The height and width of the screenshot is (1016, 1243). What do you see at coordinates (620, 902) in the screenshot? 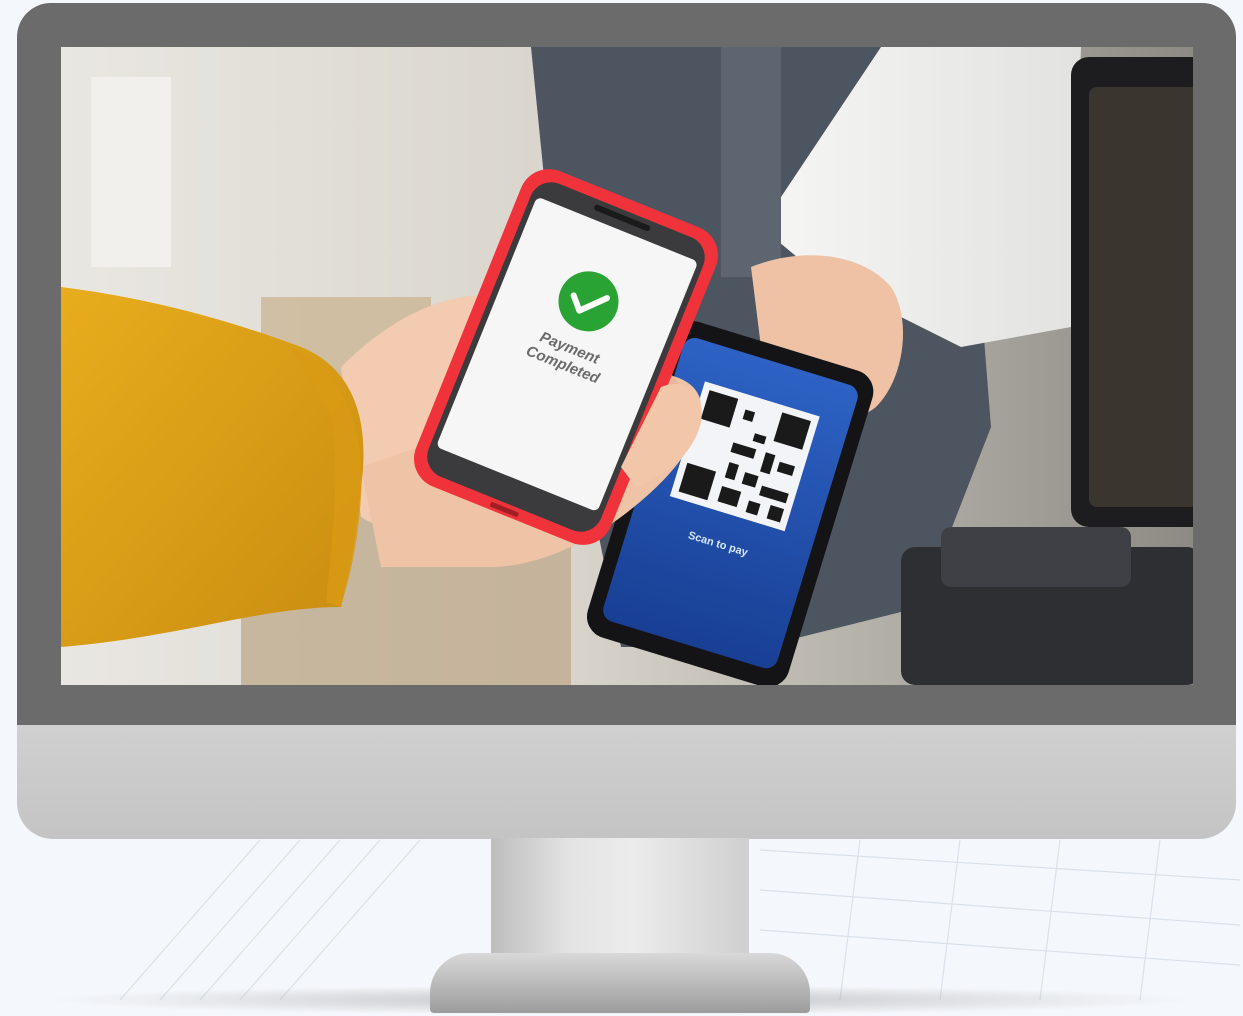
I see `monitor-stand-neck` at bounding box center [620, 902].